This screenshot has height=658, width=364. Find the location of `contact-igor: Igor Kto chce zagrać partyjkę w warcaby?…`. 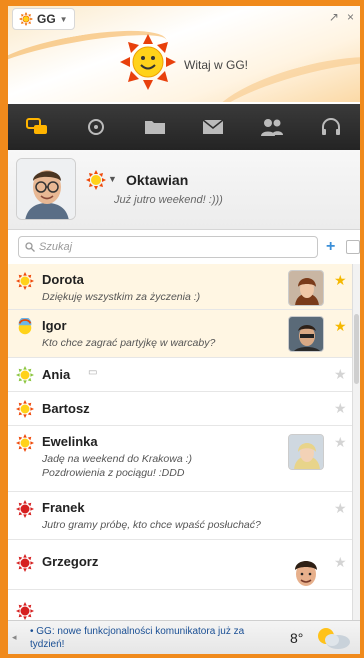

contact-igor: Igor Kto chce zagrać partyjkę w warcaby?… is located at coordinates (180, 334).